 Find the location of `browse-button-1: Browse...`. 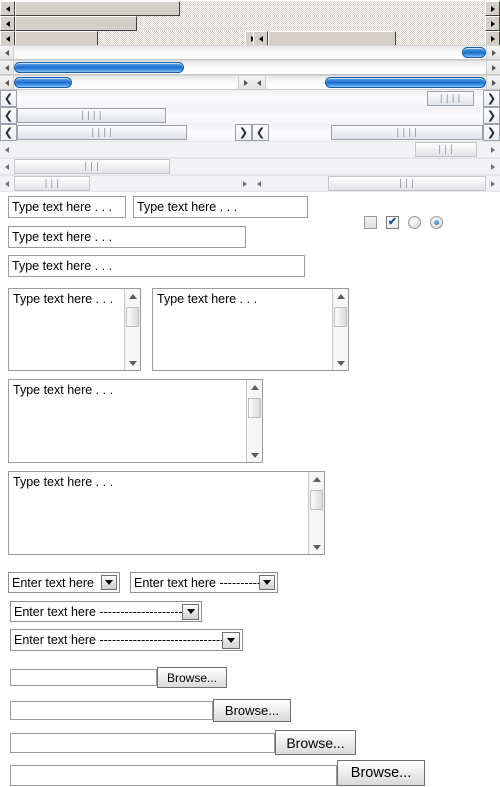

browse-button-1: Browse... is located at coordinates (192, 677).